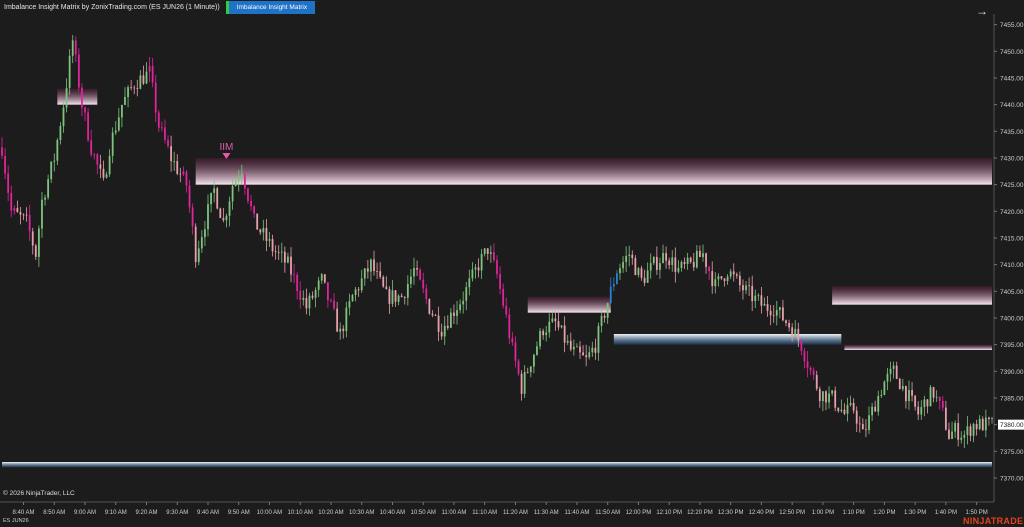  Describe the element at coordinates (1012, 372) in the screenshot. I see `price-tick-label: 7390.00` at that location.